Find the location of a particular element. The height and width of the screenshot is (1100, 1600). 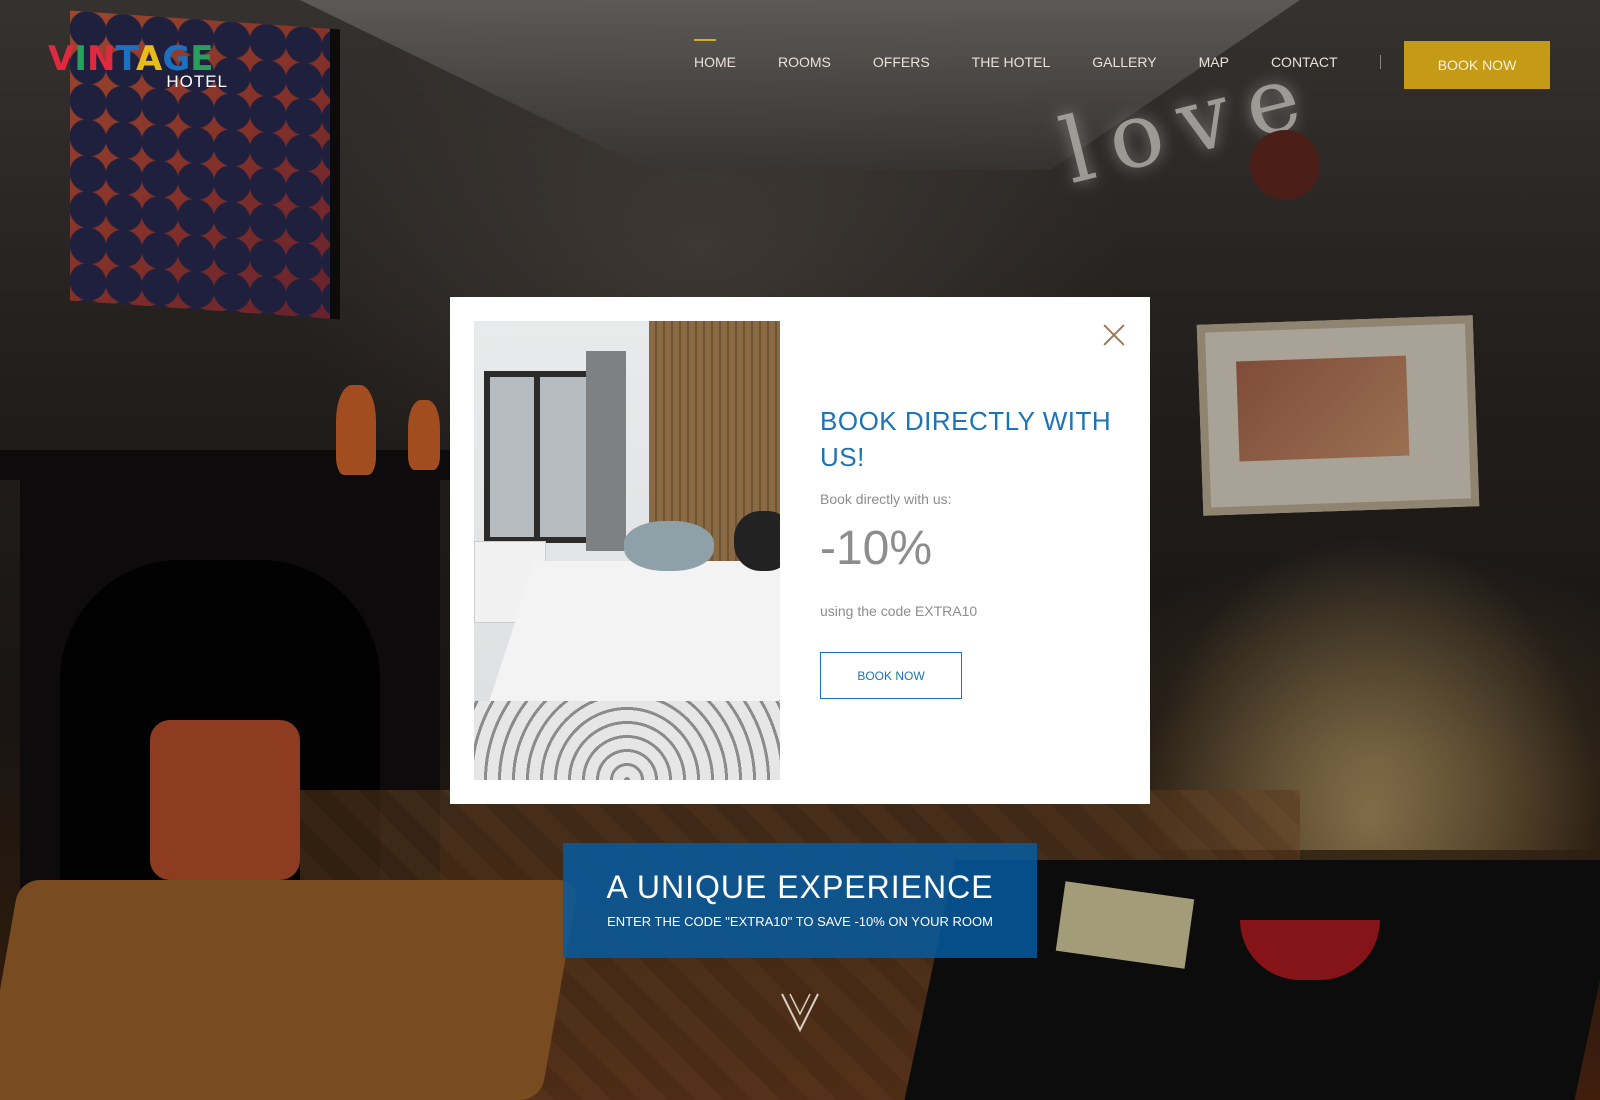

logo-subtitle: HOTEL is located at coordinates (197, 81).